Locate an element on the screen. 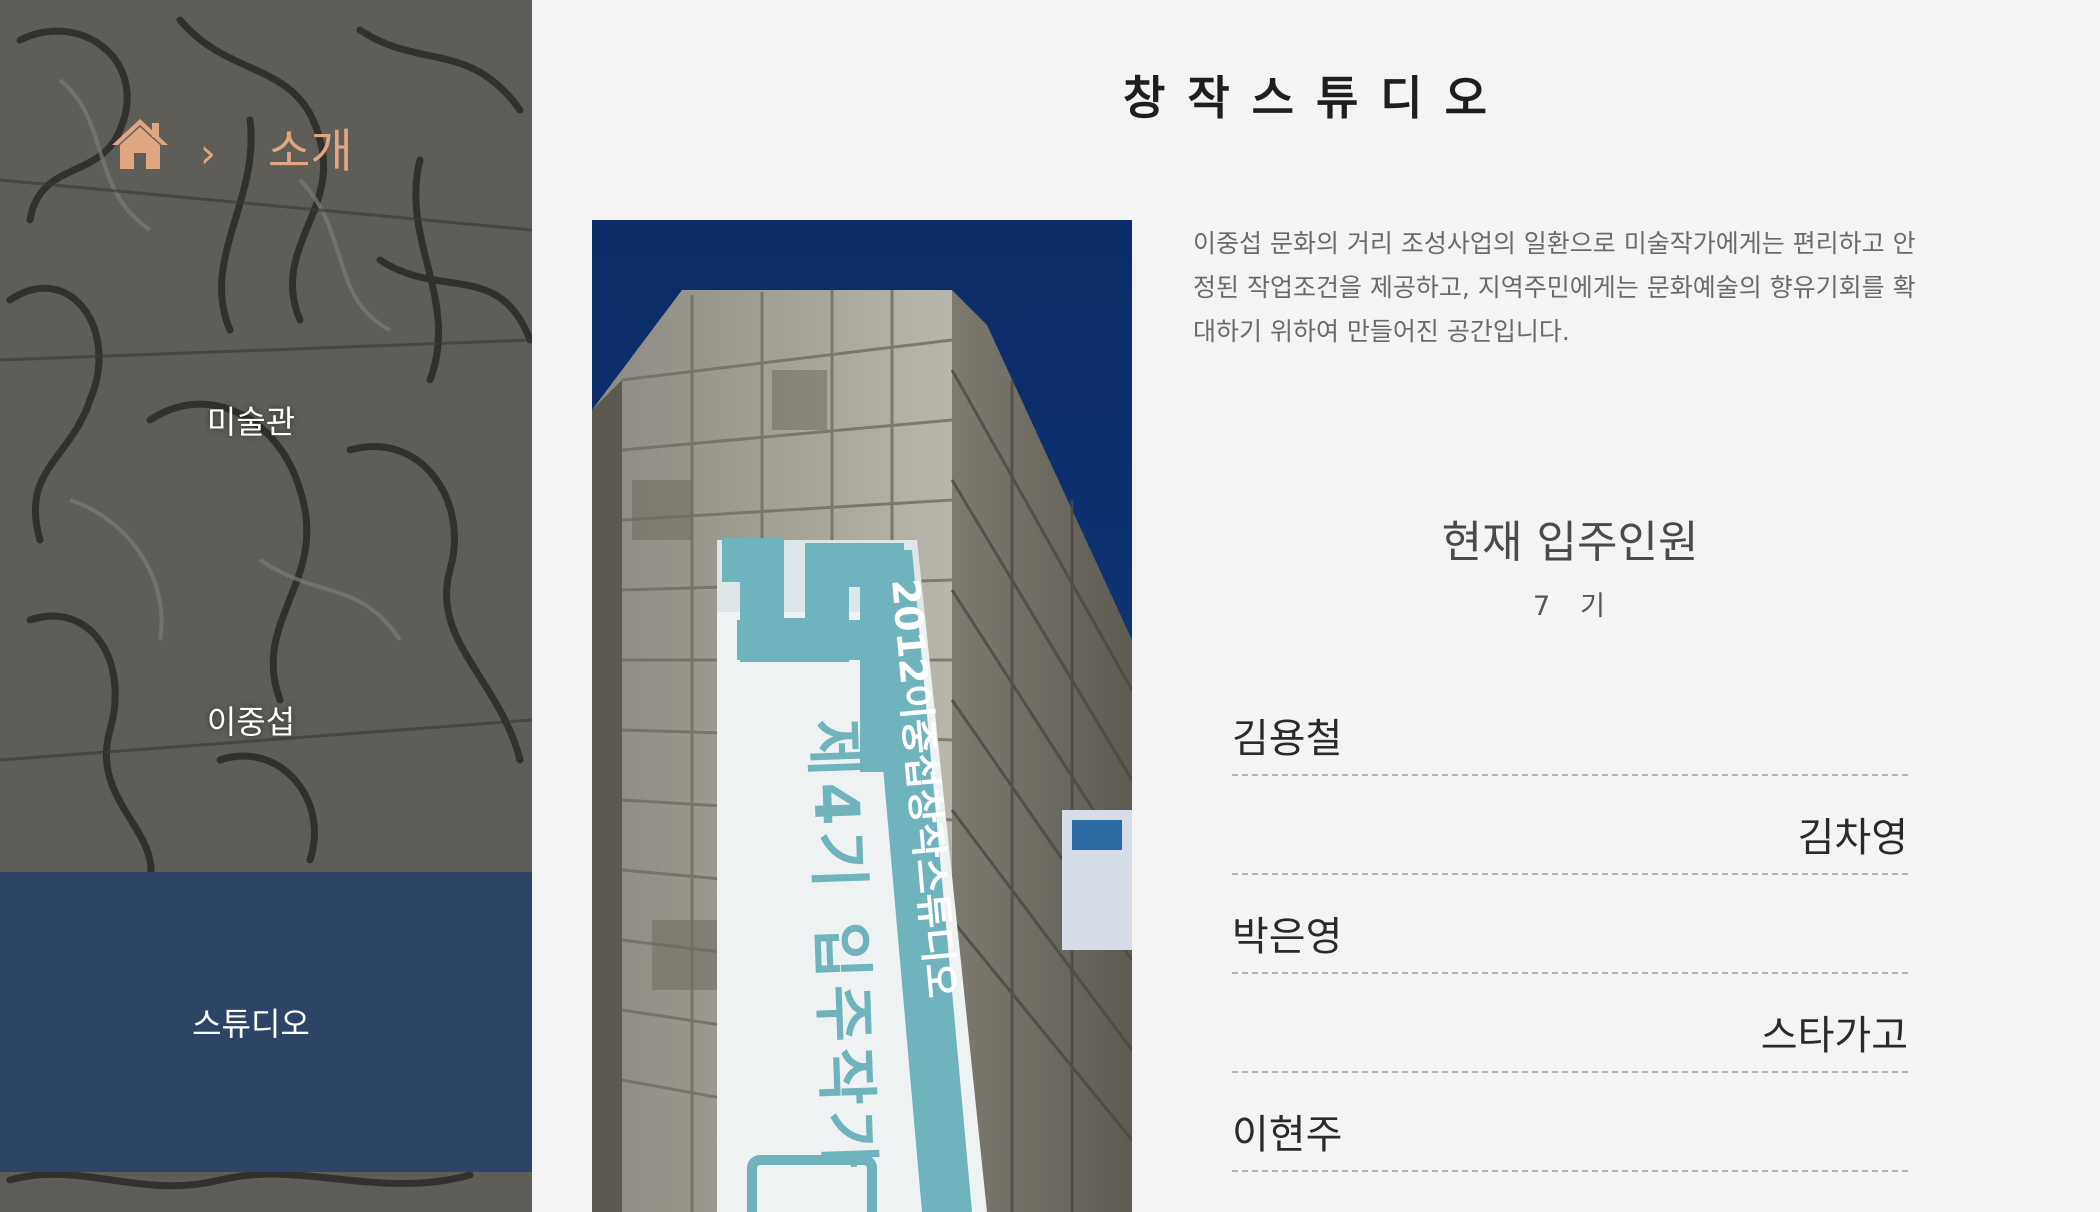 This screenshot has height=1212, width=2100. resident-row: 스타가고 is located at coordinates (1570, 1023).